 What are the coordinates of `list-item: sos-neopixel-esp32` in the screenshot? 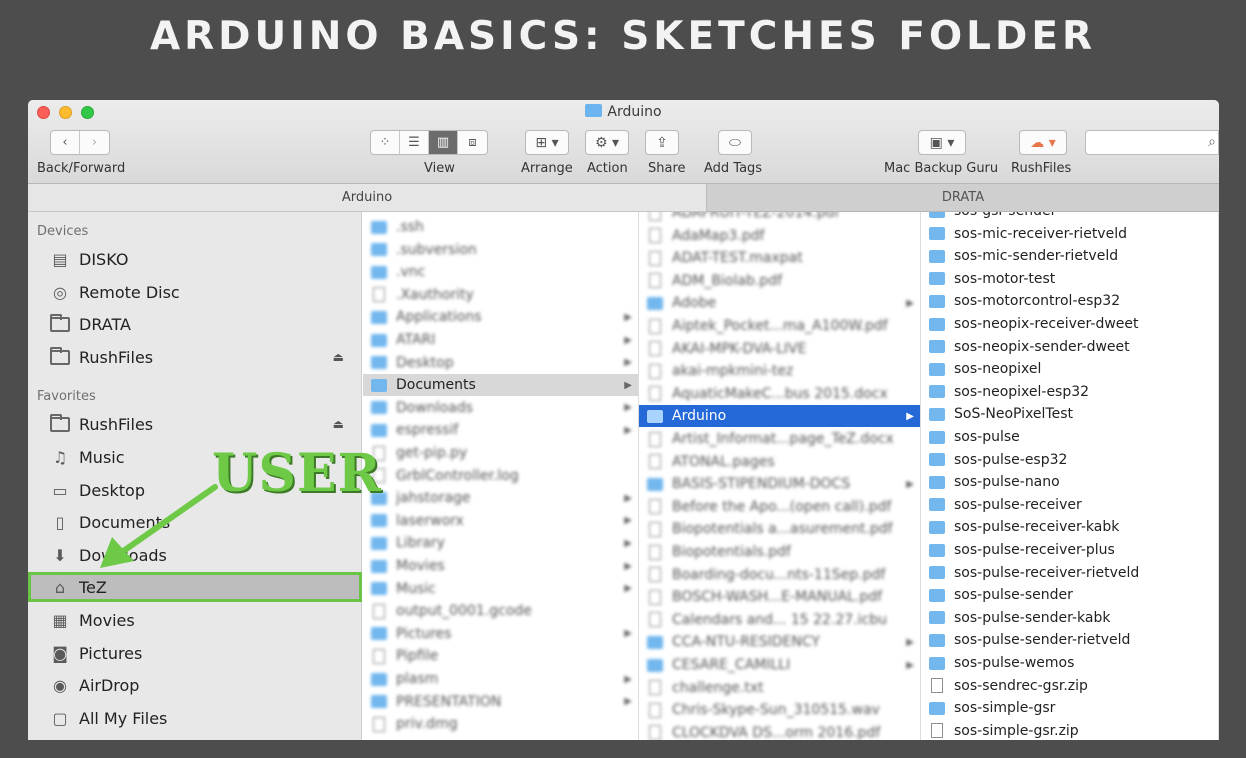 It's located at (1069, 392).